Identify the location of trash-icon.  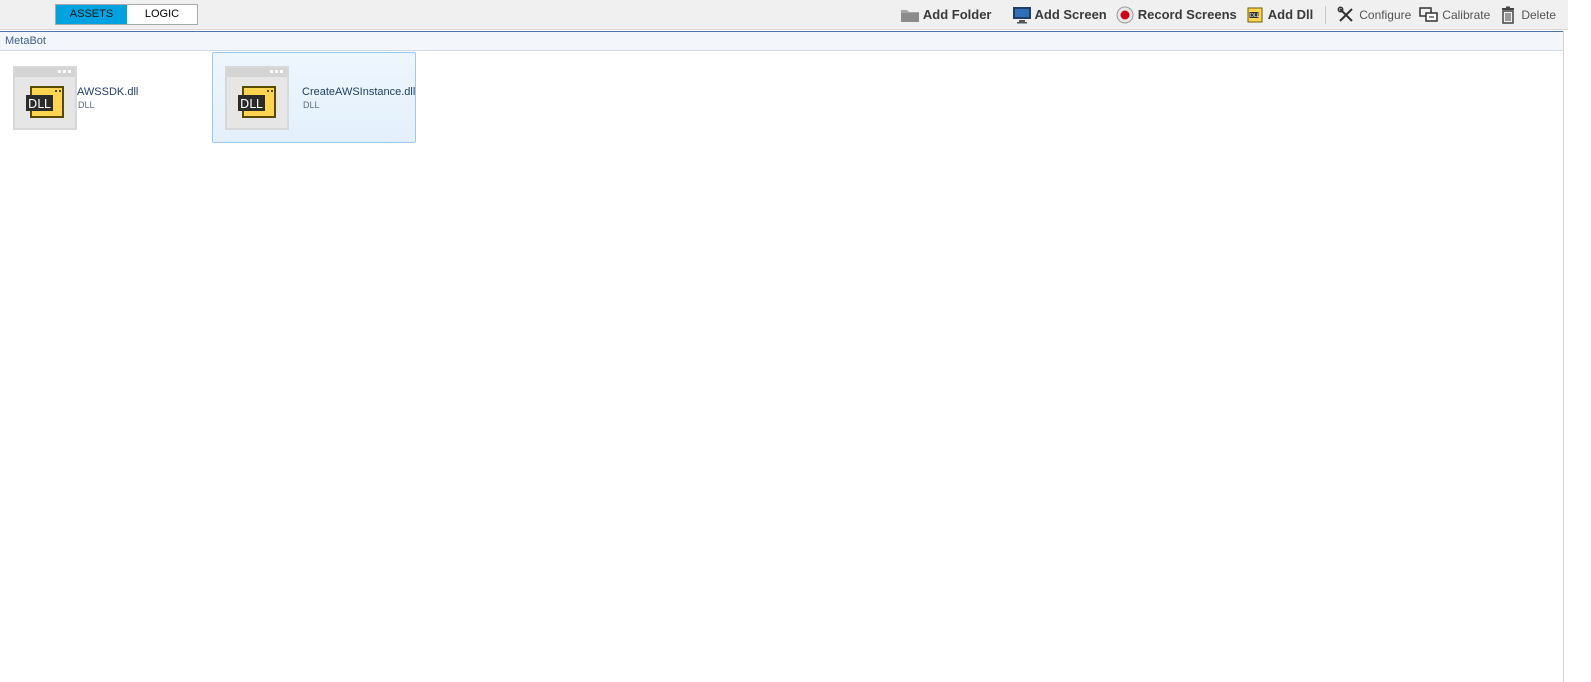
(1508, 15).